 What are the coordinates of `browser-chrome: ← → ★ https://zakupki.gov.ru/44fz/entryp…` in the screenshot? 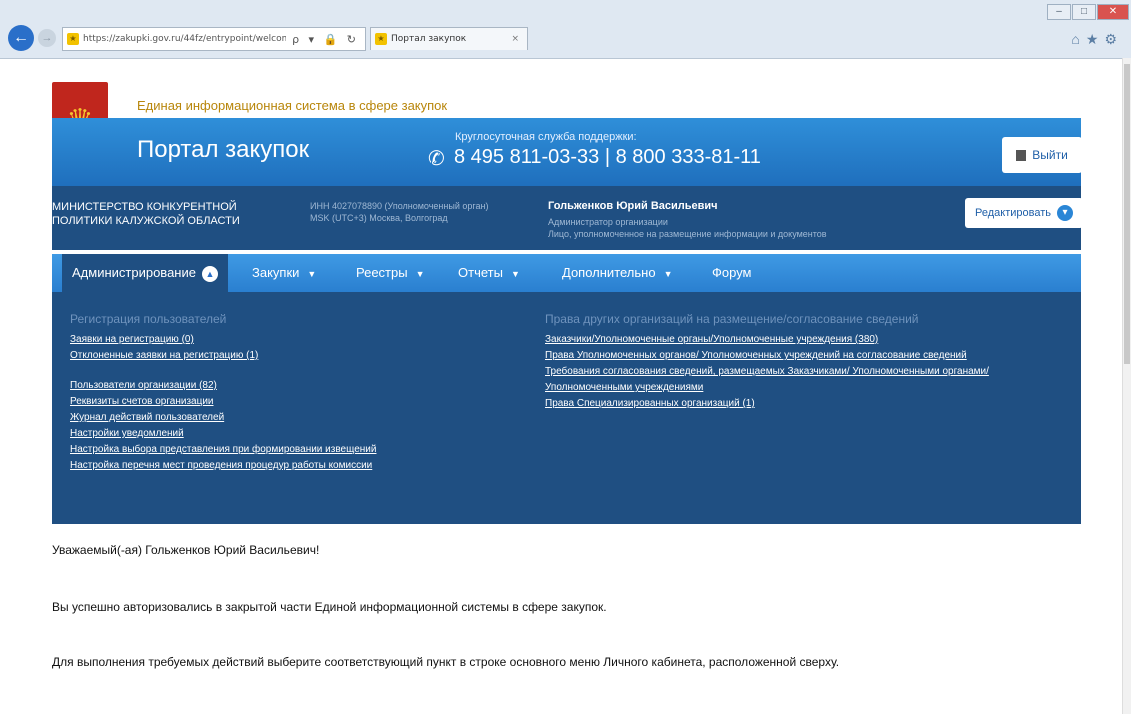 It's located at (565, 29).